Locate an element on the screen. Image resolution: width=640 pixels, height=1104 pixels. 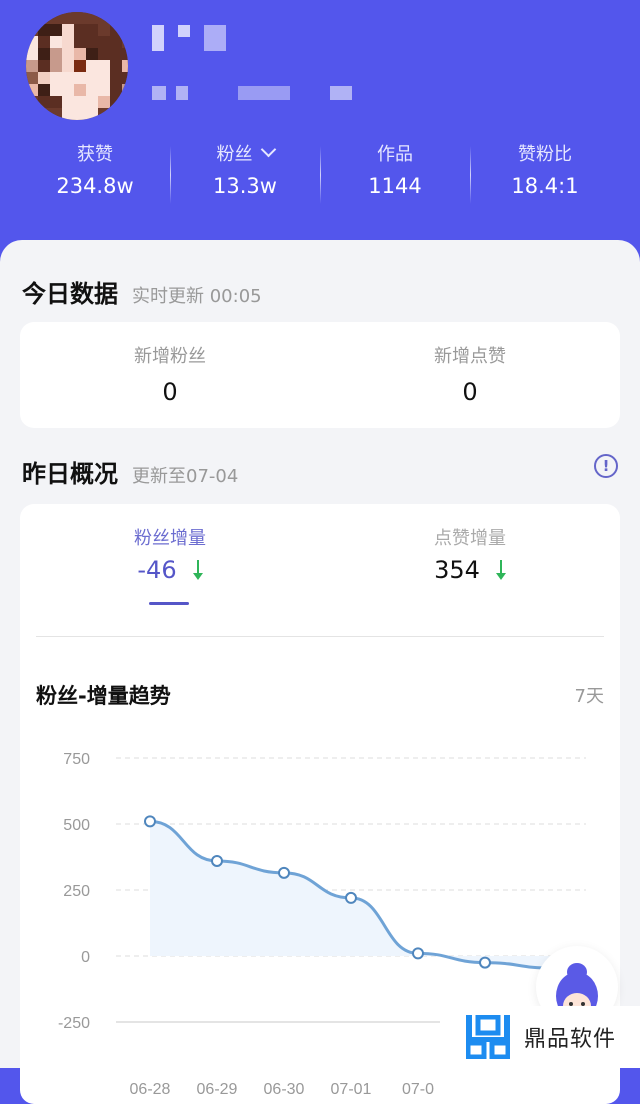
account-id-blurred is located at coordinates (252, 93).